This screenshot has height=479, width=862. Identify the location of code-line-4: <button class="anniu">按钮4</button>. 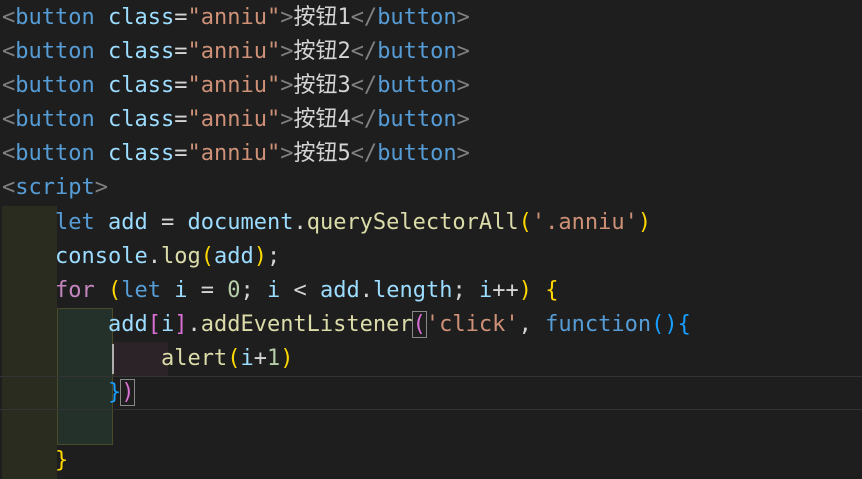
(236, 119).